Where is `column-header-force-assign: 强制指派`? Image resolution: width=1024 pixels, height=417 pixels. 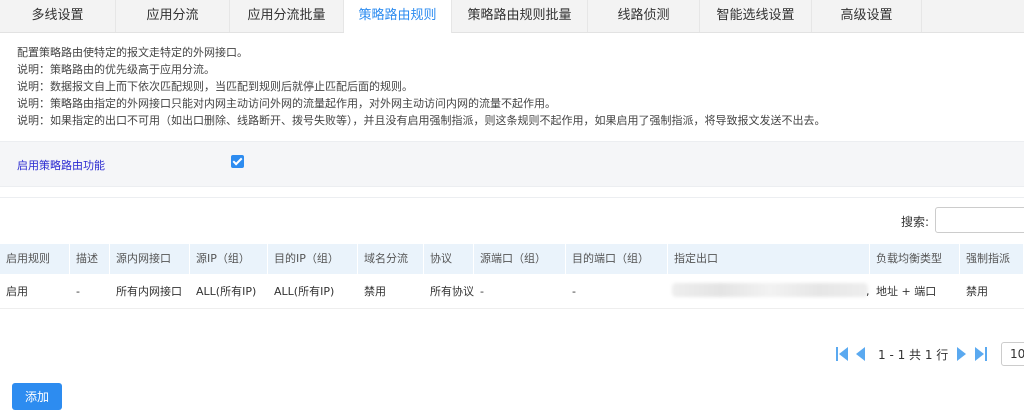 column-header-force-assign: 强制指派 is located at coordinates (992, 259).